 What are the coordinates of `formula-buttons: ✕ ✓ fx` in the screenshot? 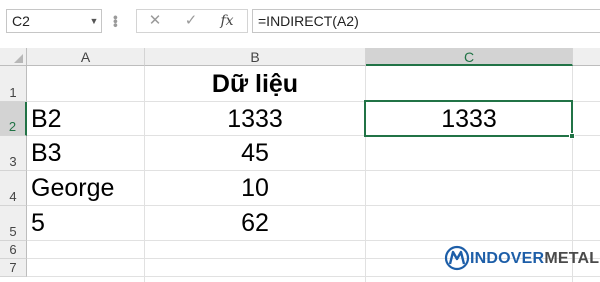 It's located at (192, 21).